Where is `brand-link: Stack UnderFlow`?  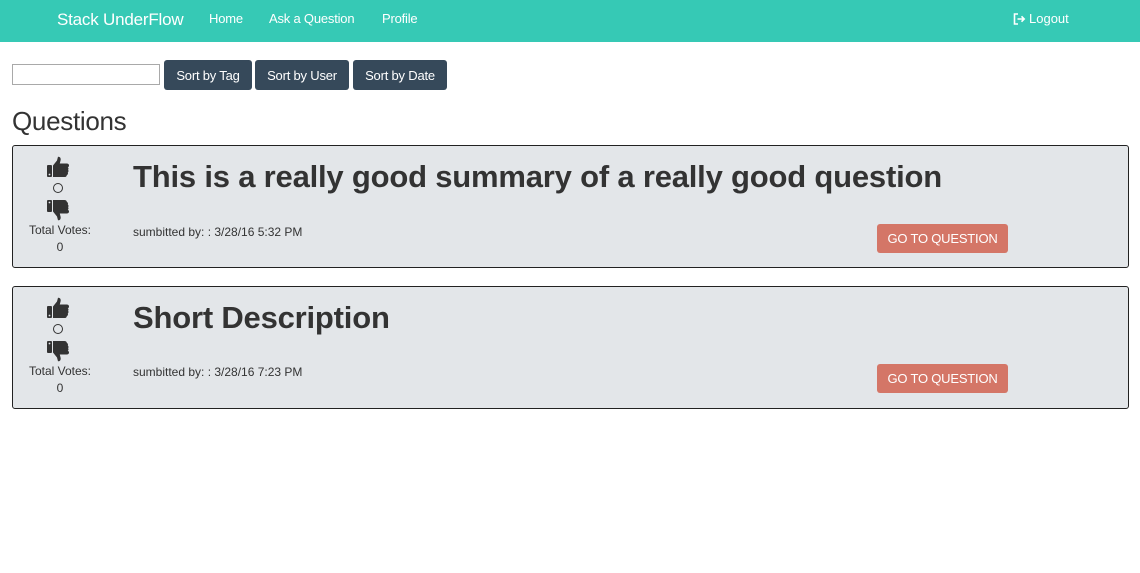 brand-link: Stack UnderFlow is located at coordinates (120, 20).